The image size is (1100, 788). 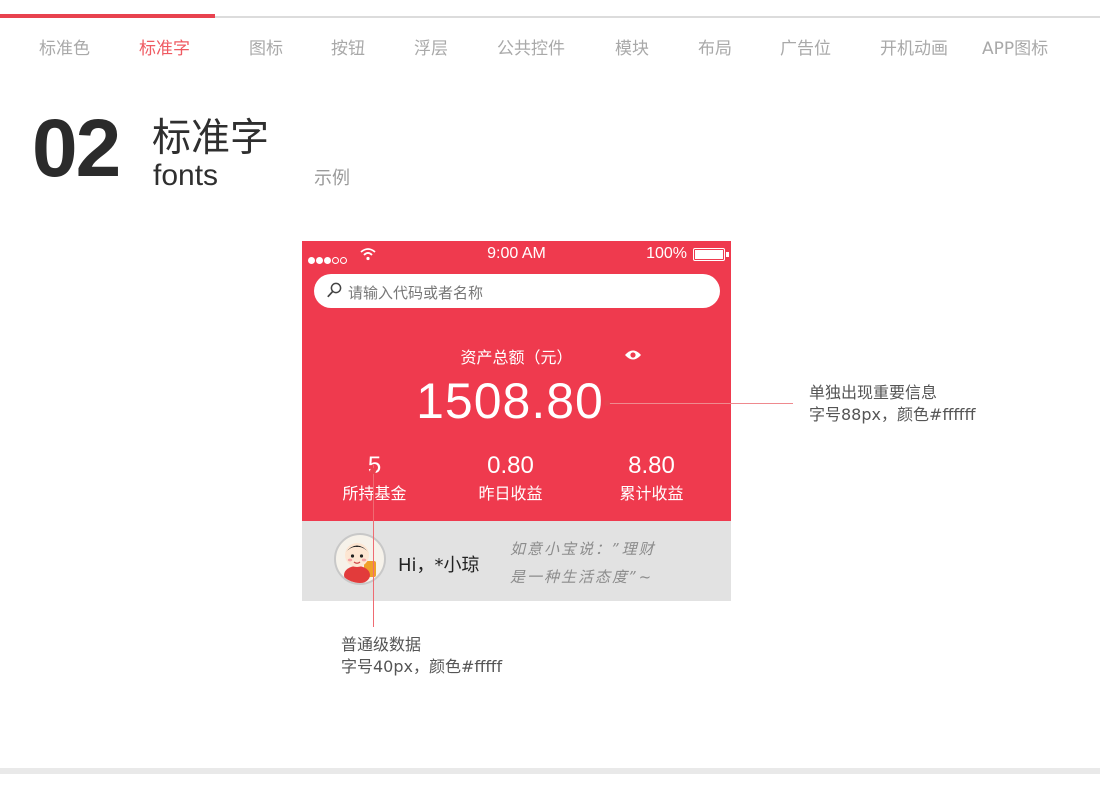 I want to click on quote-line: 是一种生活态度”~, so click(x=582, y=577).